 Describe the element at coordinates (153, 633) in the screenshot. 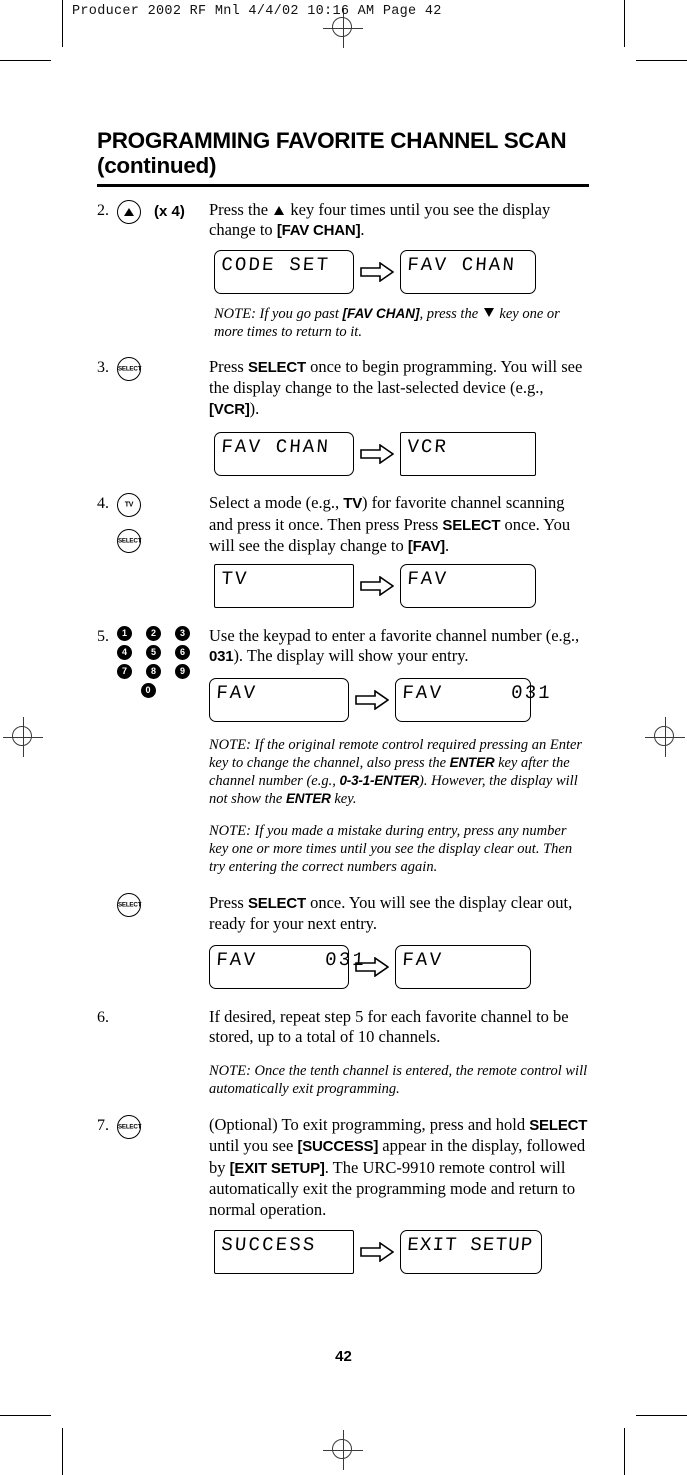

I see `keypad-key-2: 2` at that location.